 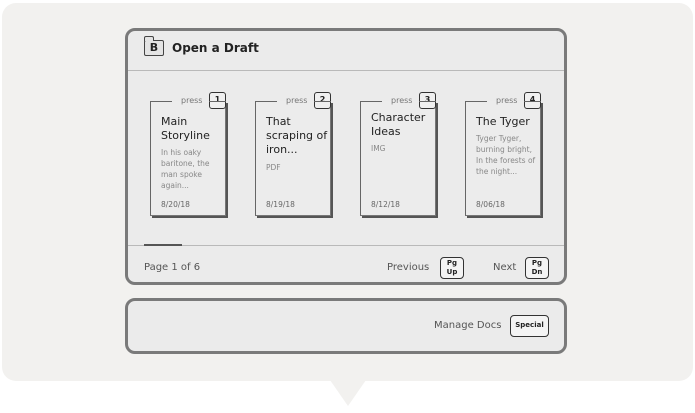 I want to click on key-badge-2: 2, so click(x=322, y=100).